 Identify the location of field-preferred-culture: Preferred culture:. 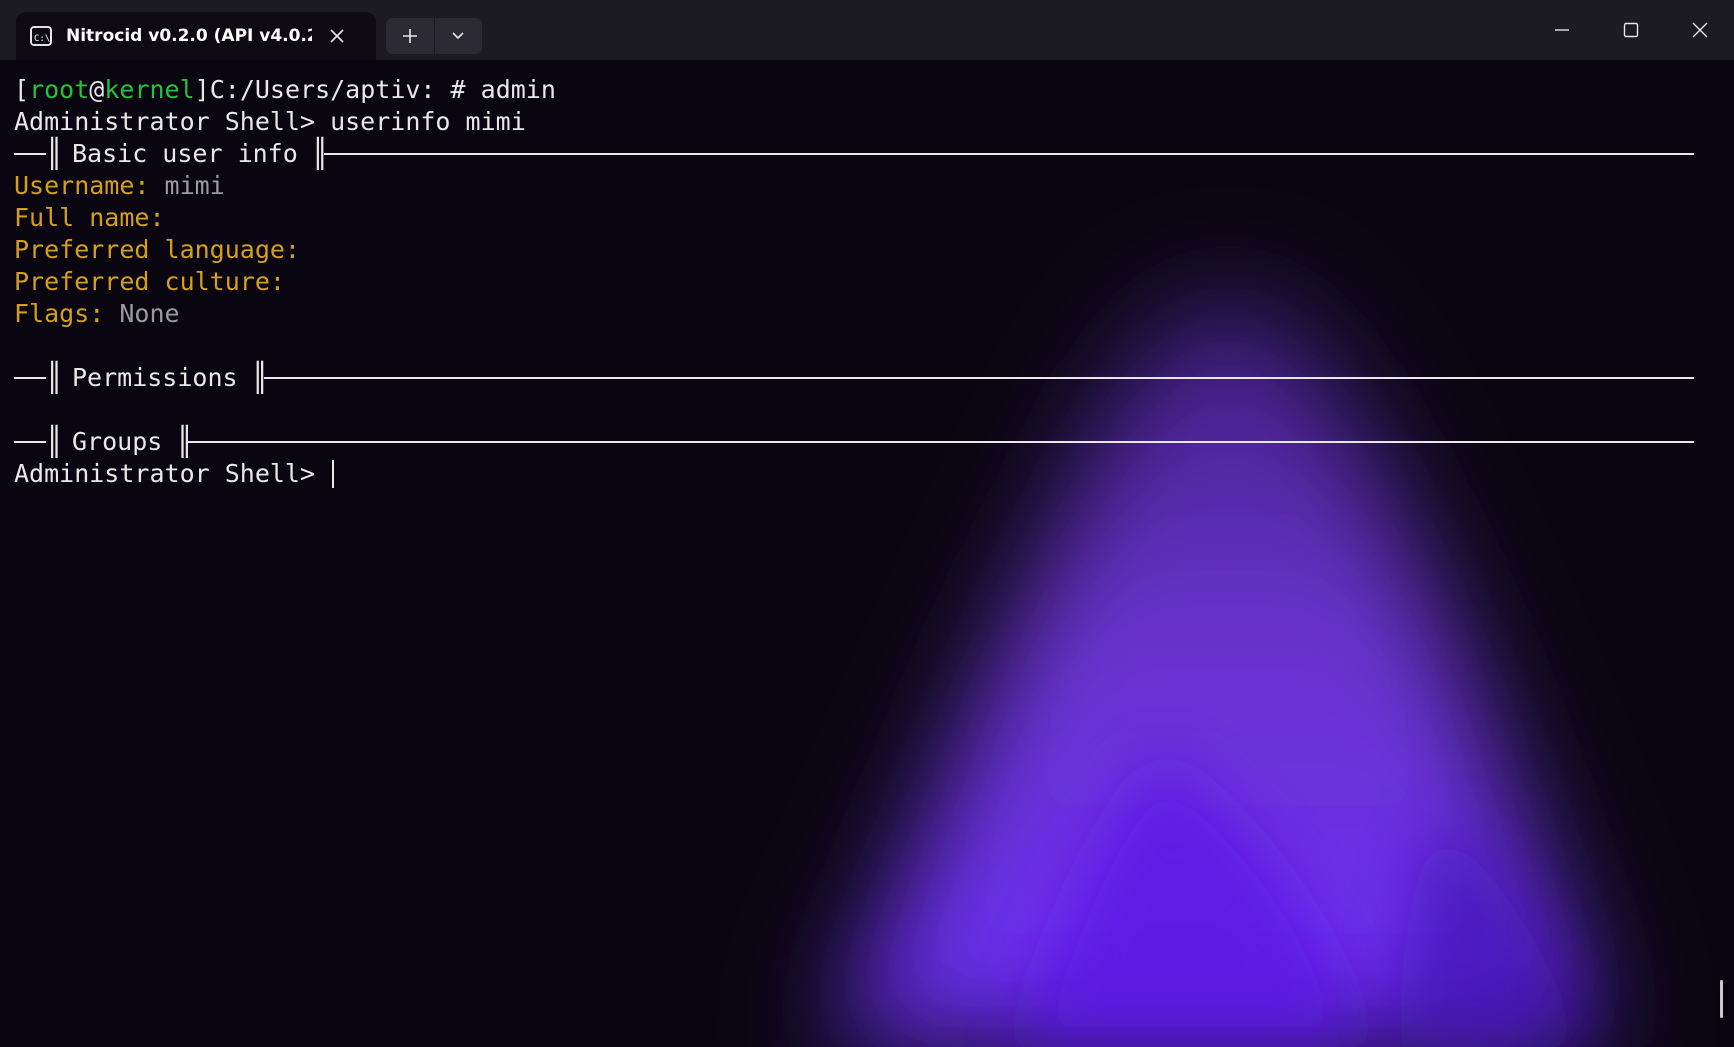
(854, 282).